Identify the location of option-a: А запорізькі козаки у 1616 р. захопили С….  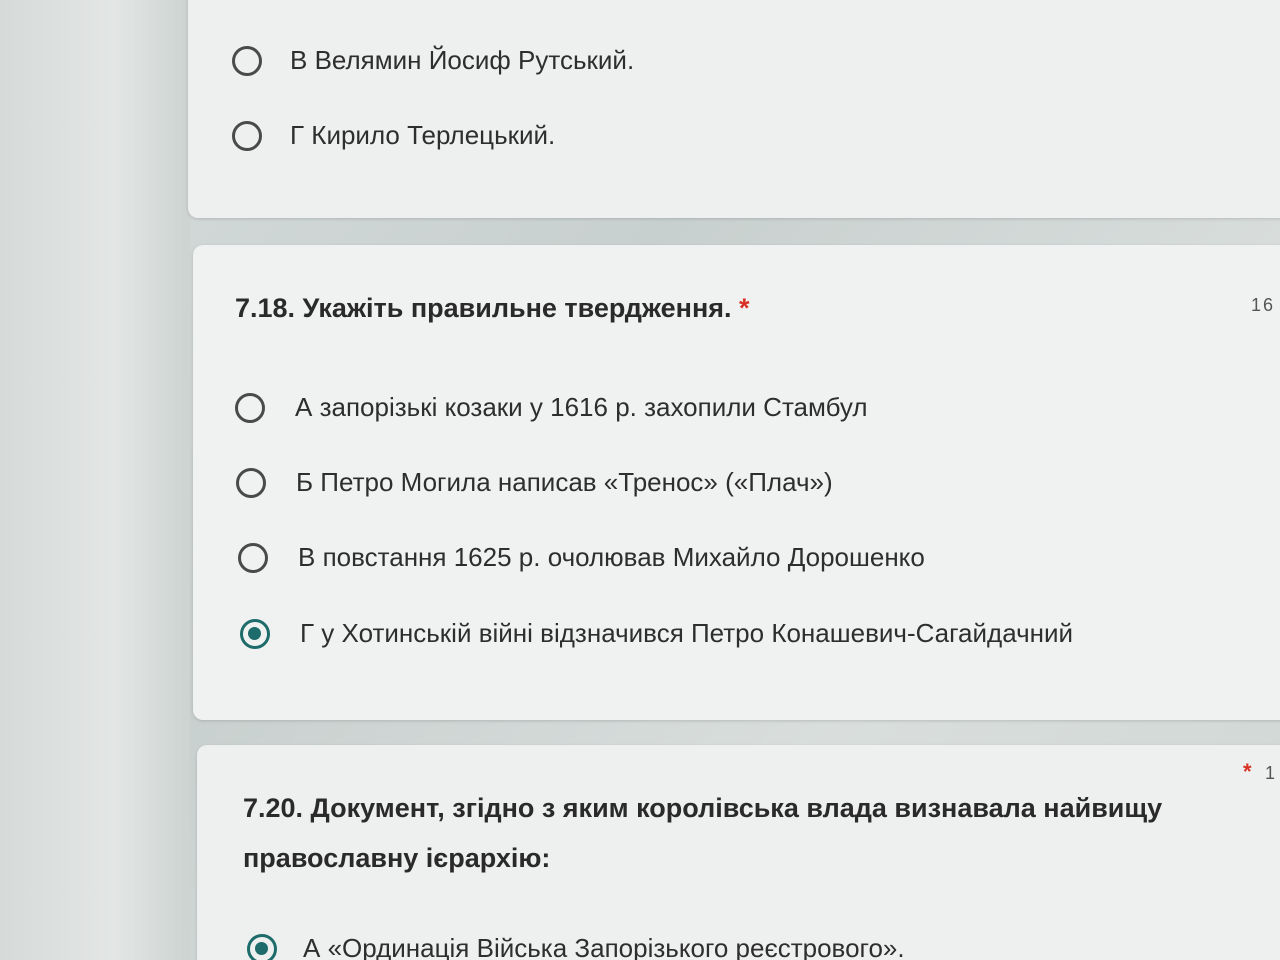
(551, 407).